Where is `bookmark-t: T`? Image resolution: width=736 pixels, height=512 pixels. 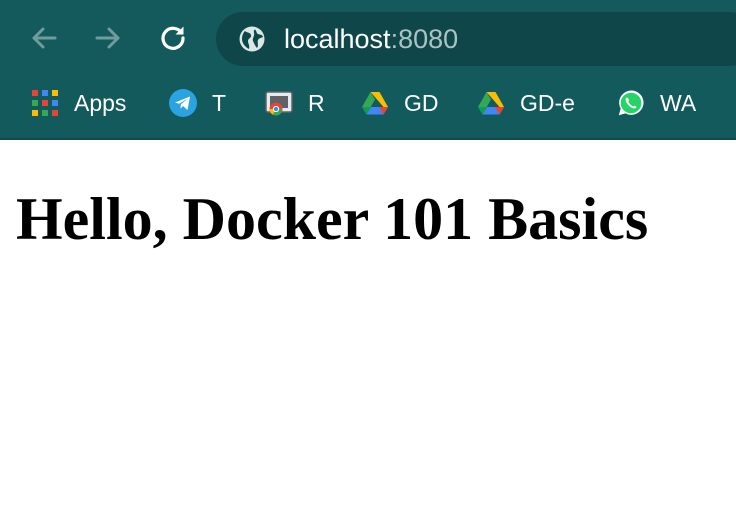 bookmark-t: T is located at coordinates (197, 103).